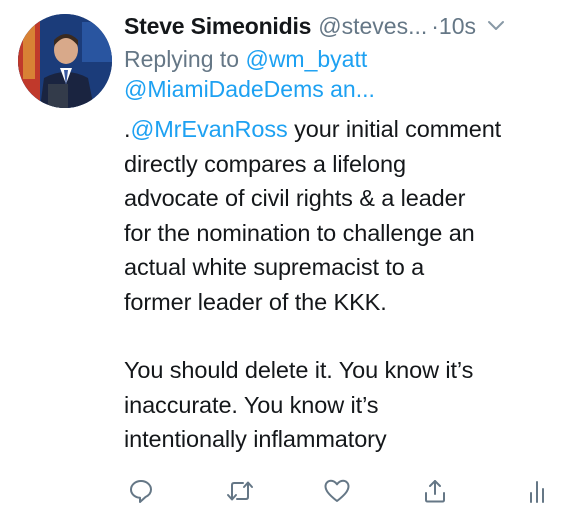  I want to click on action-bar, so click(339, 491).